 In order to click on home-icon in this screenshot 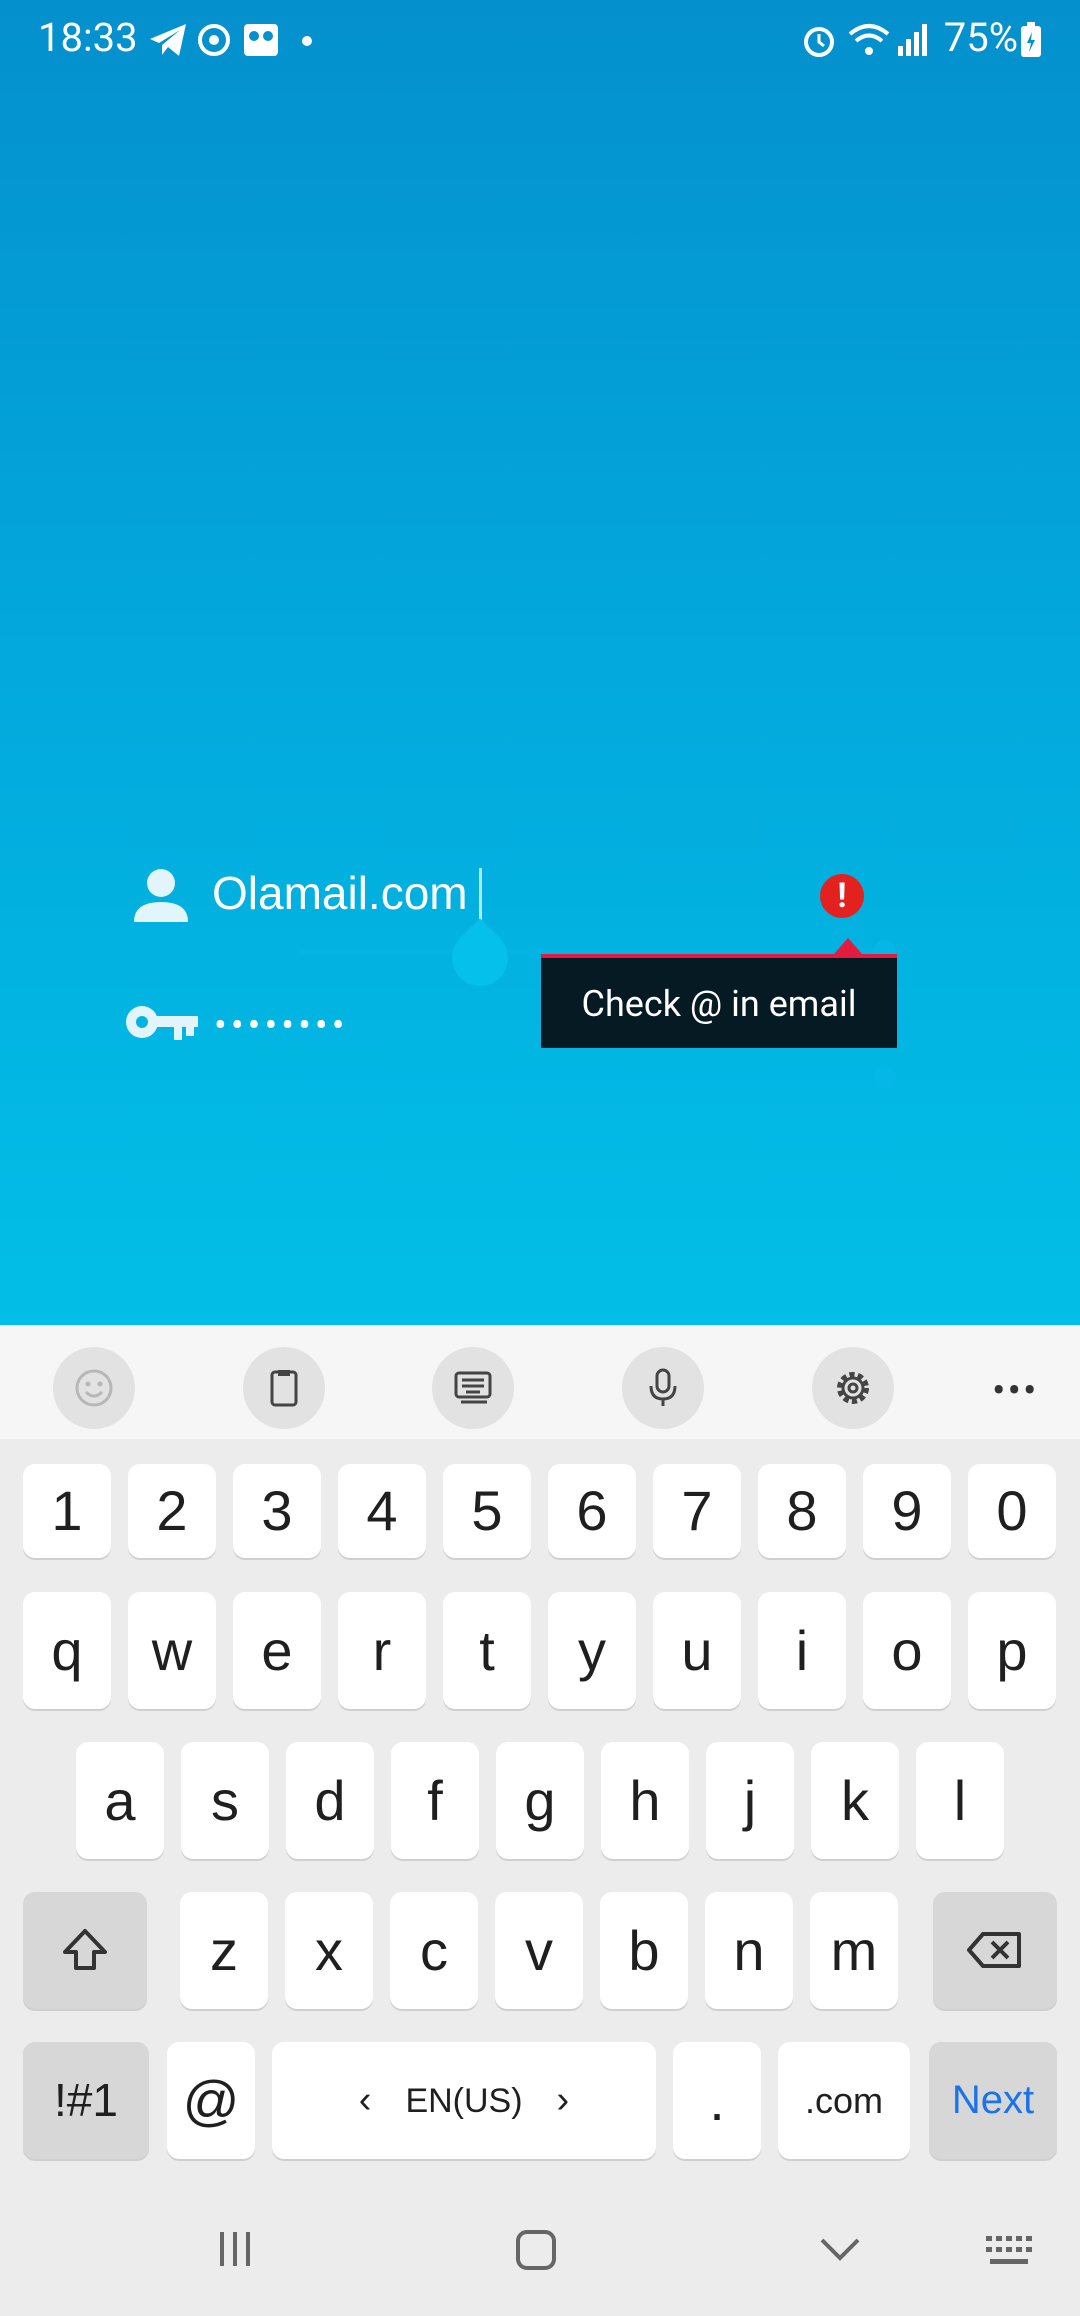, I will do `click(536, 2250)`.